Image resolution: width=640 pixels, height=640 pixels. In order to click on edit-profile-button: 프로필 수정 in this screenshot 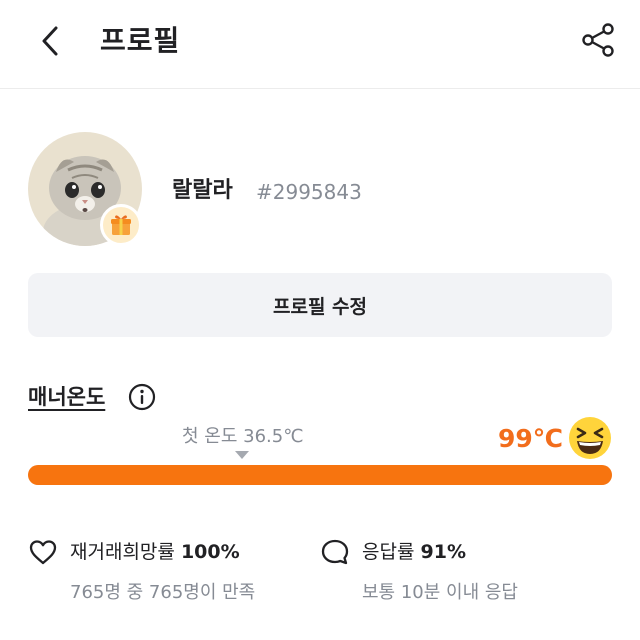, I will do `click(320, 305)`.